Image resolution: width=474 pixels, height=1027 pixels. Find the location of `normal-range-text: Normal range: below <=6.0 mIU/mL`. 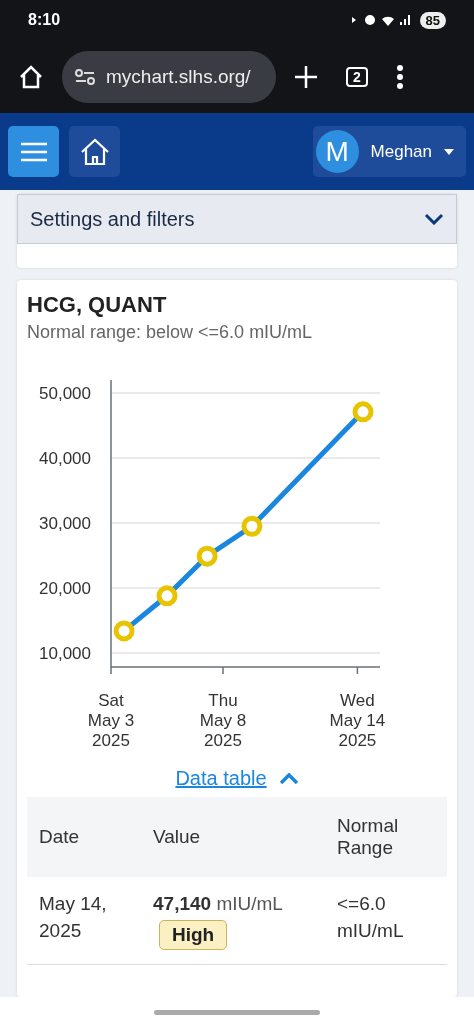

normal-range-text: Normal range: below <=6.0 mIU/mL is located at coordinates (170, 332).